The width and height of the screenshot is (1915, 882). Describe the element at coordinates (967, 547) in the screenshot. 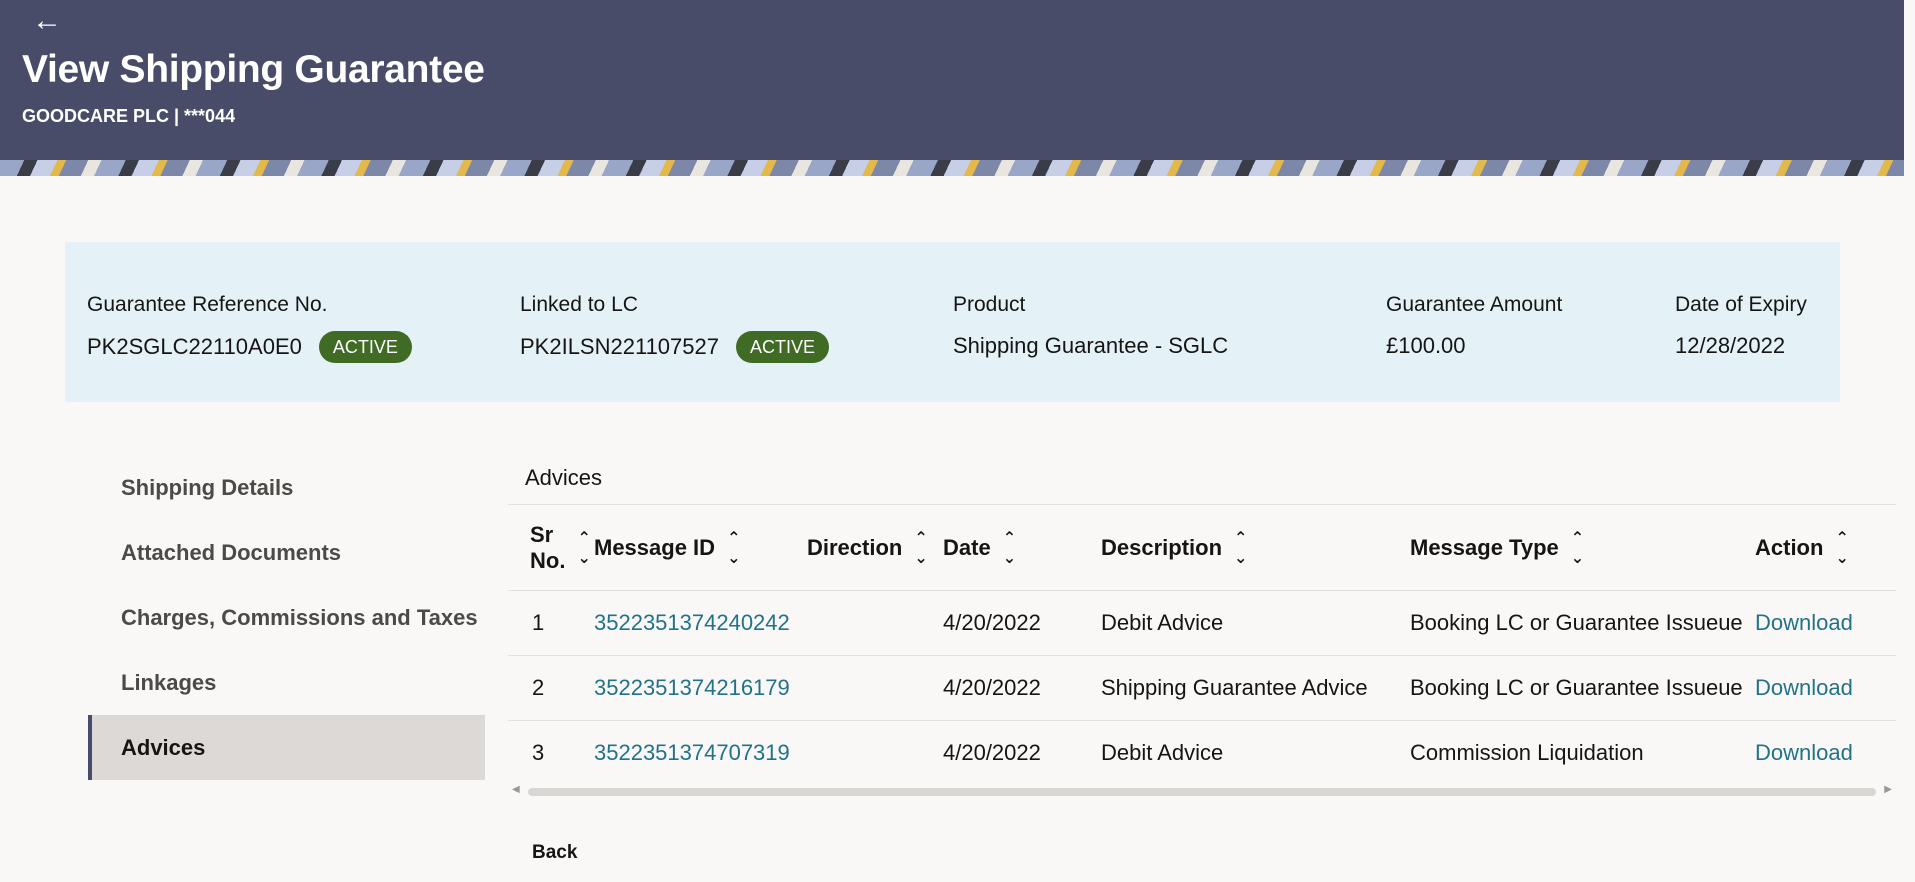

I see `date-header-label: Date` at that location.